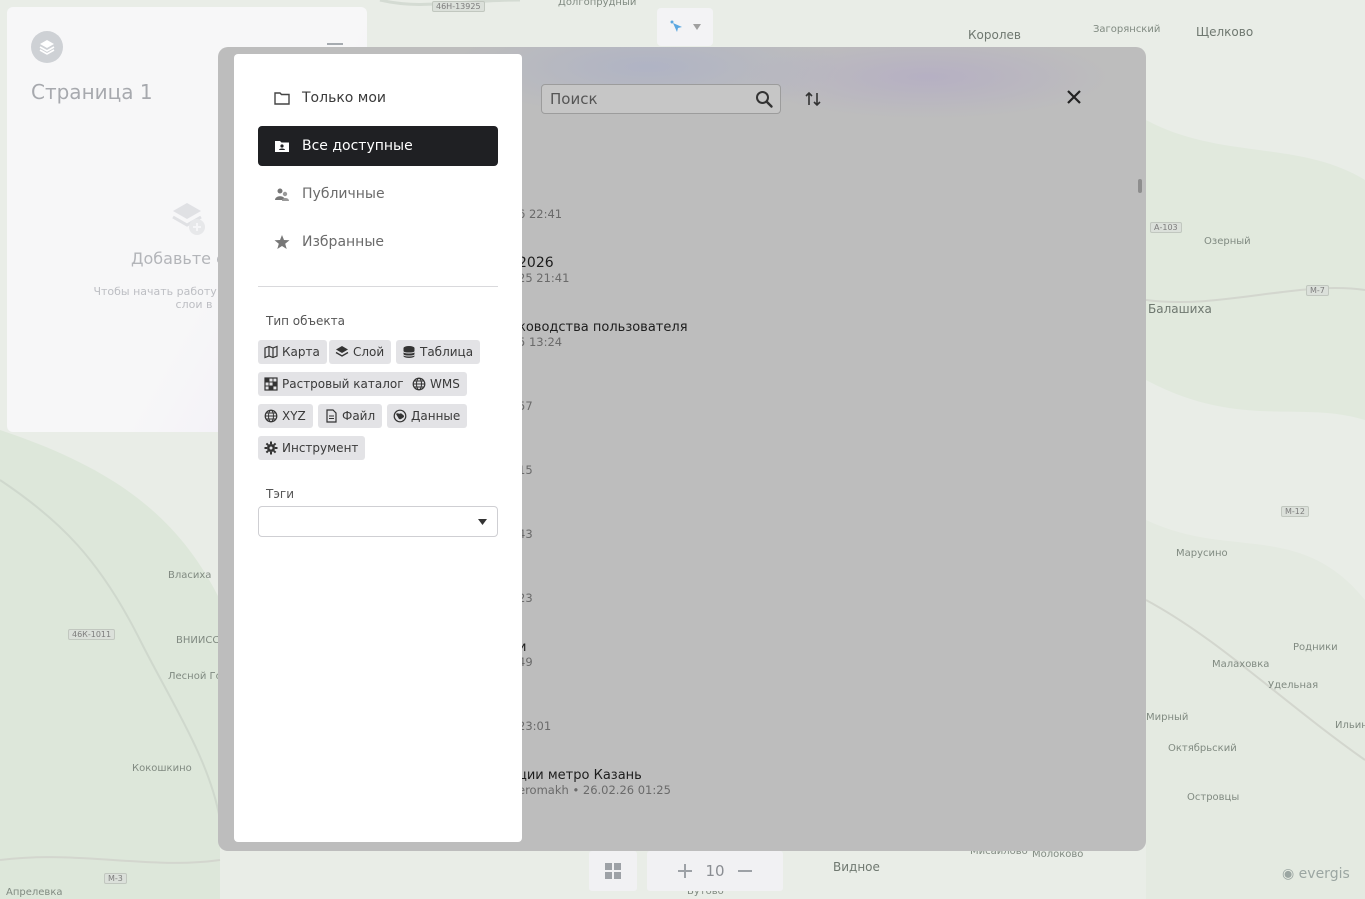 The width and height of the screenshot is (1365, 899). Describe the element at coordinates (342, 351) in the screenshot. I see `layers-icon` at that location.